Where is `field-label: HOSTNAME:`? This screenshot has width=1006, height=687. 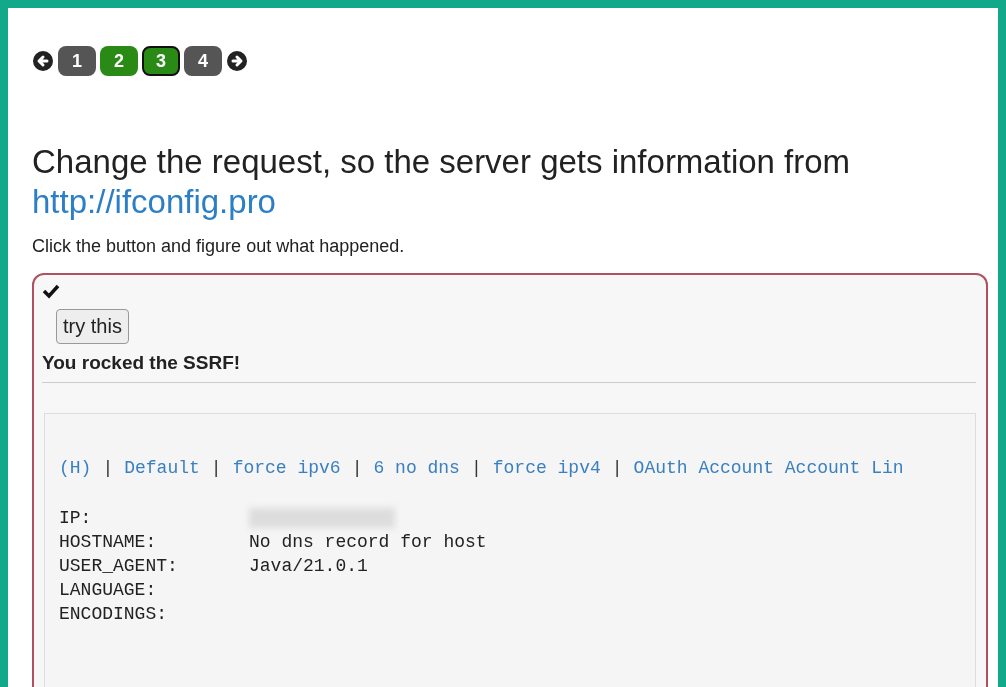
field-label: HOSTNAME: is located at coordinates (108, 542).